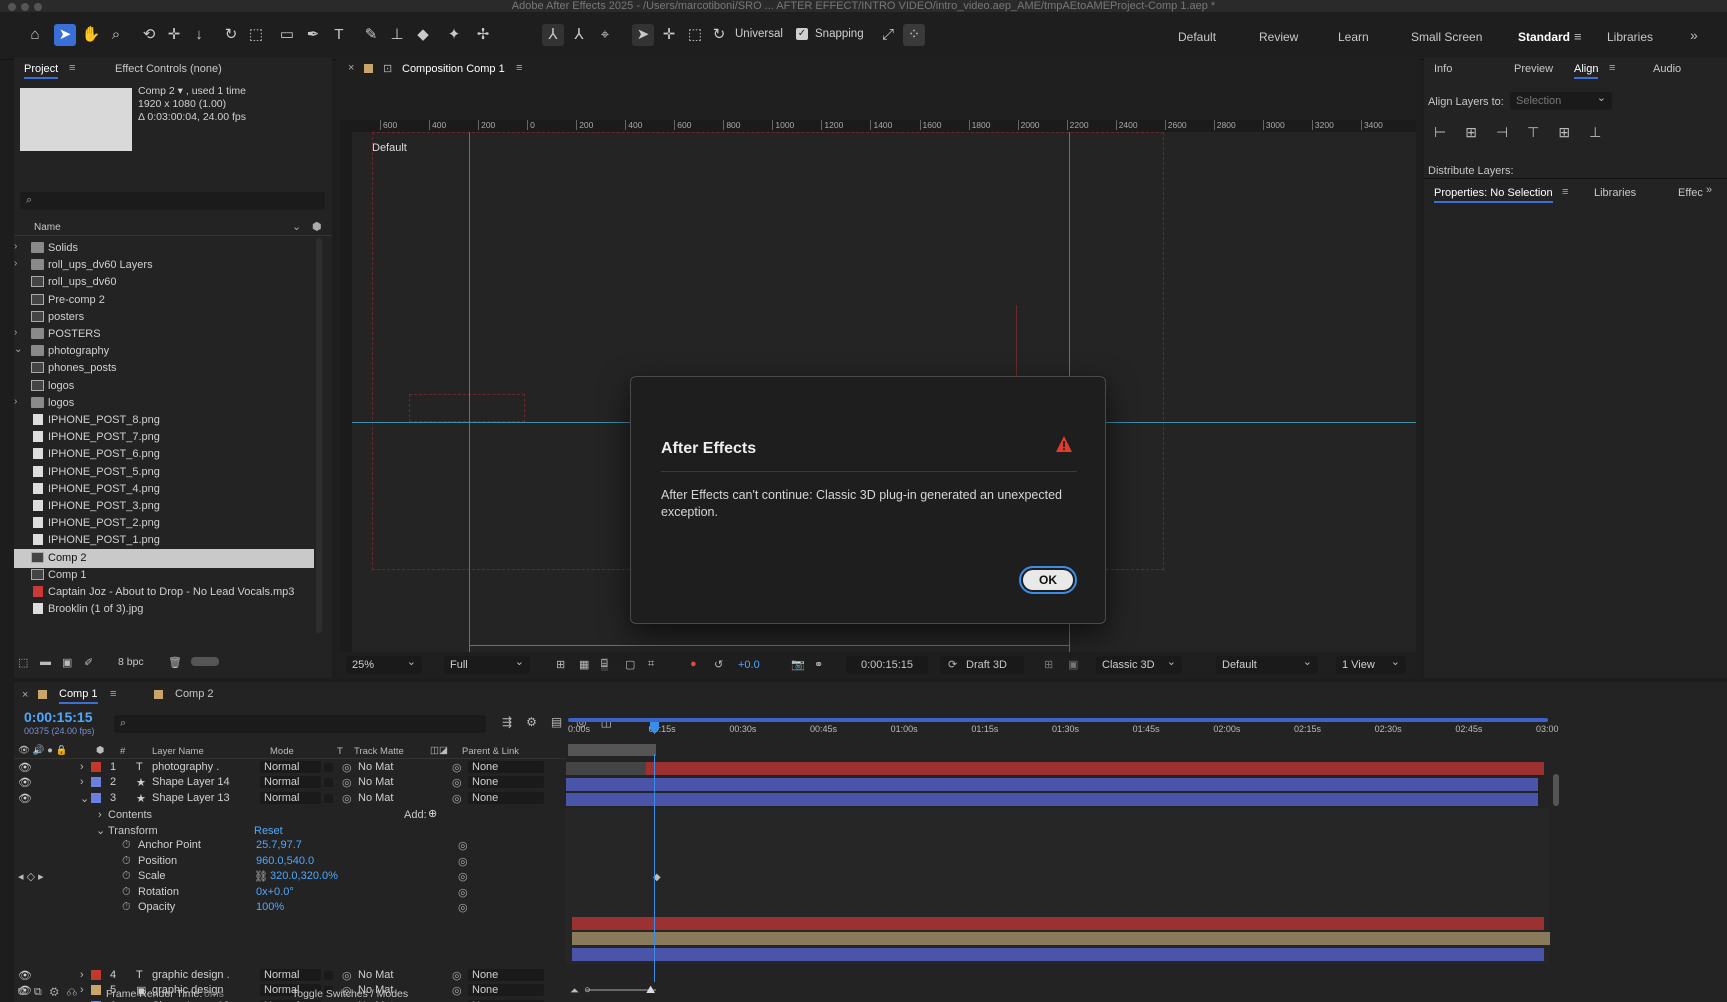  Describe the element at coordinates (47, 227) in the screenshot. I see `column-name-label: Name` at that location.